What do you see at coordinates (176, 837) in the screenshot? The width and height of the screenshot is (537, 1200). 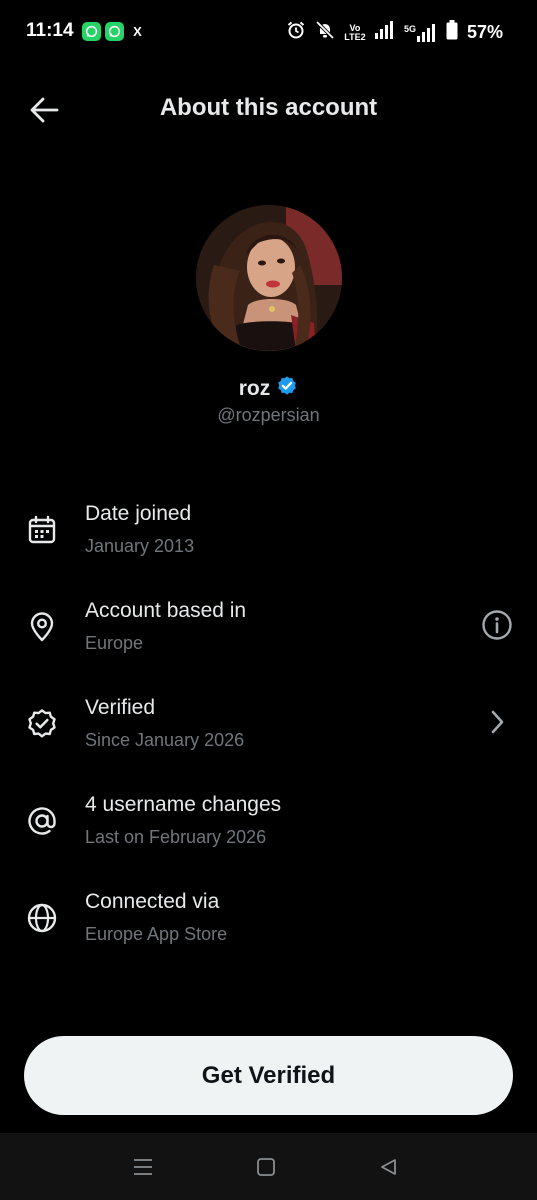 I see `row-subtitle: Last on February 2026` at bounding box center [176, 837].